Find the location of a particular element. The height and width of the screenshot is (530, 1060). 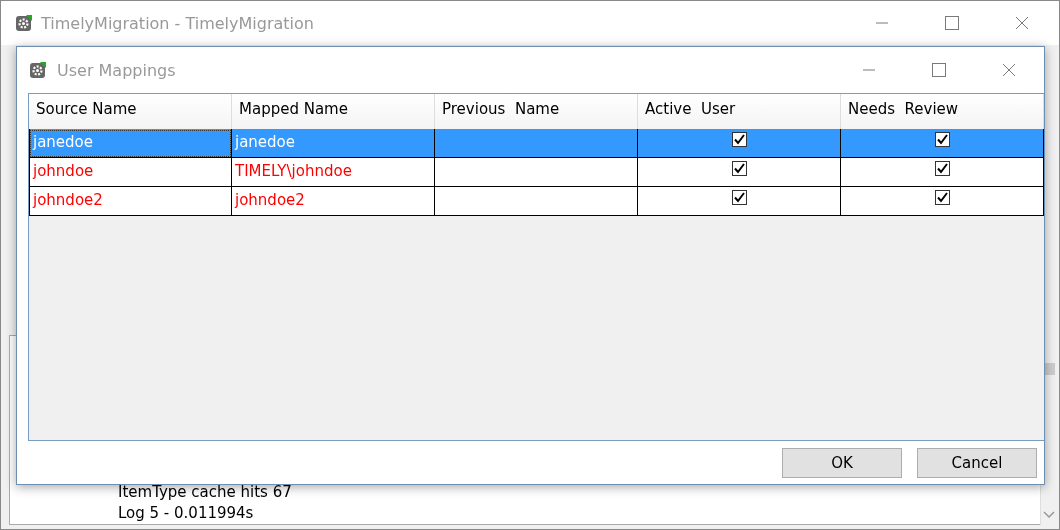

window-title: TimelyMigration - TimelyMigration is located at coordinates (177, 23).